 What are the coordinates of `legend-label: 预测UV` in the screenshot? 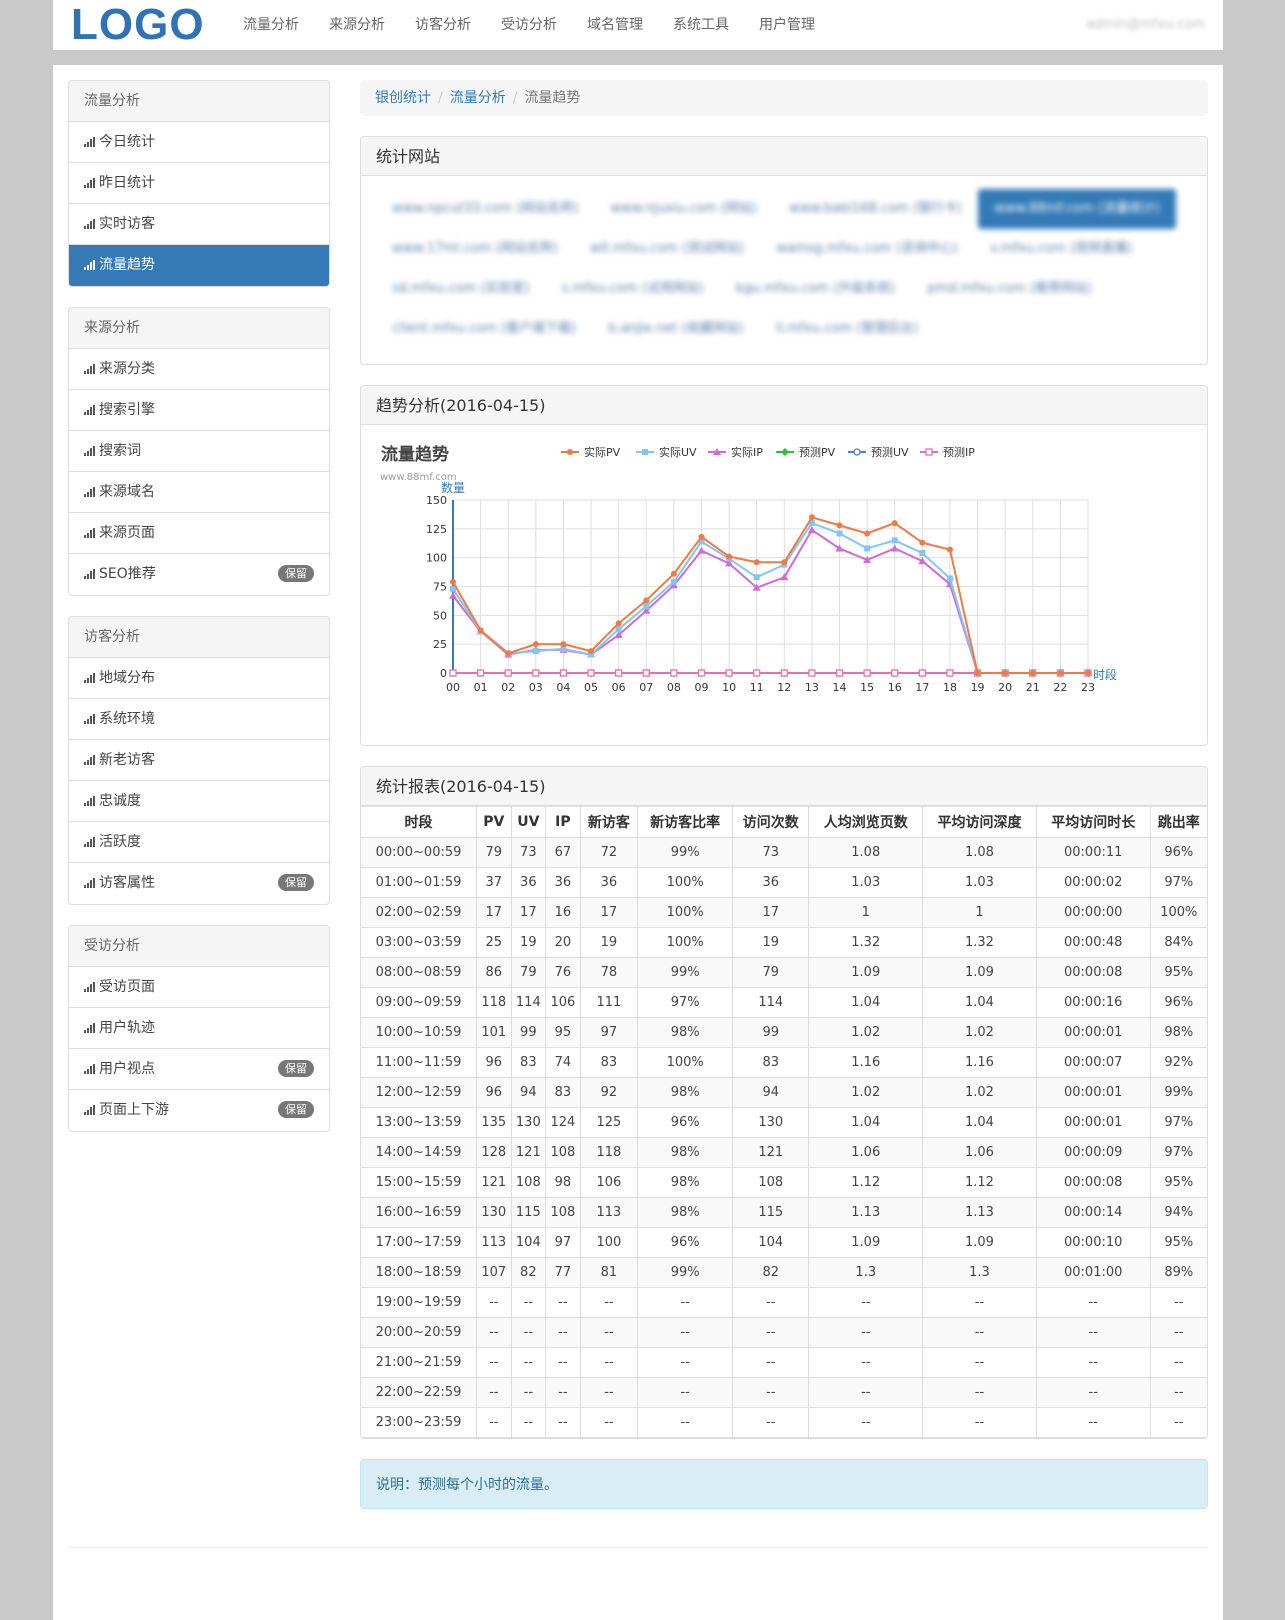 It's located at (890, 452).